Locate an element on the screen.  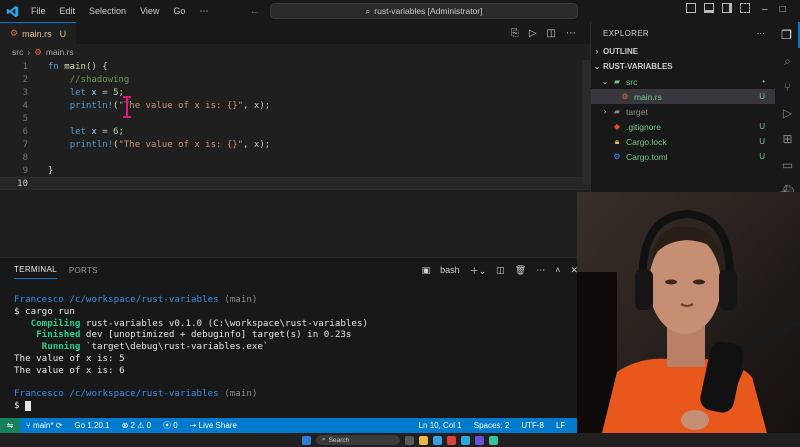
terminal-text: Compiling is located at coordinates (47, 323).